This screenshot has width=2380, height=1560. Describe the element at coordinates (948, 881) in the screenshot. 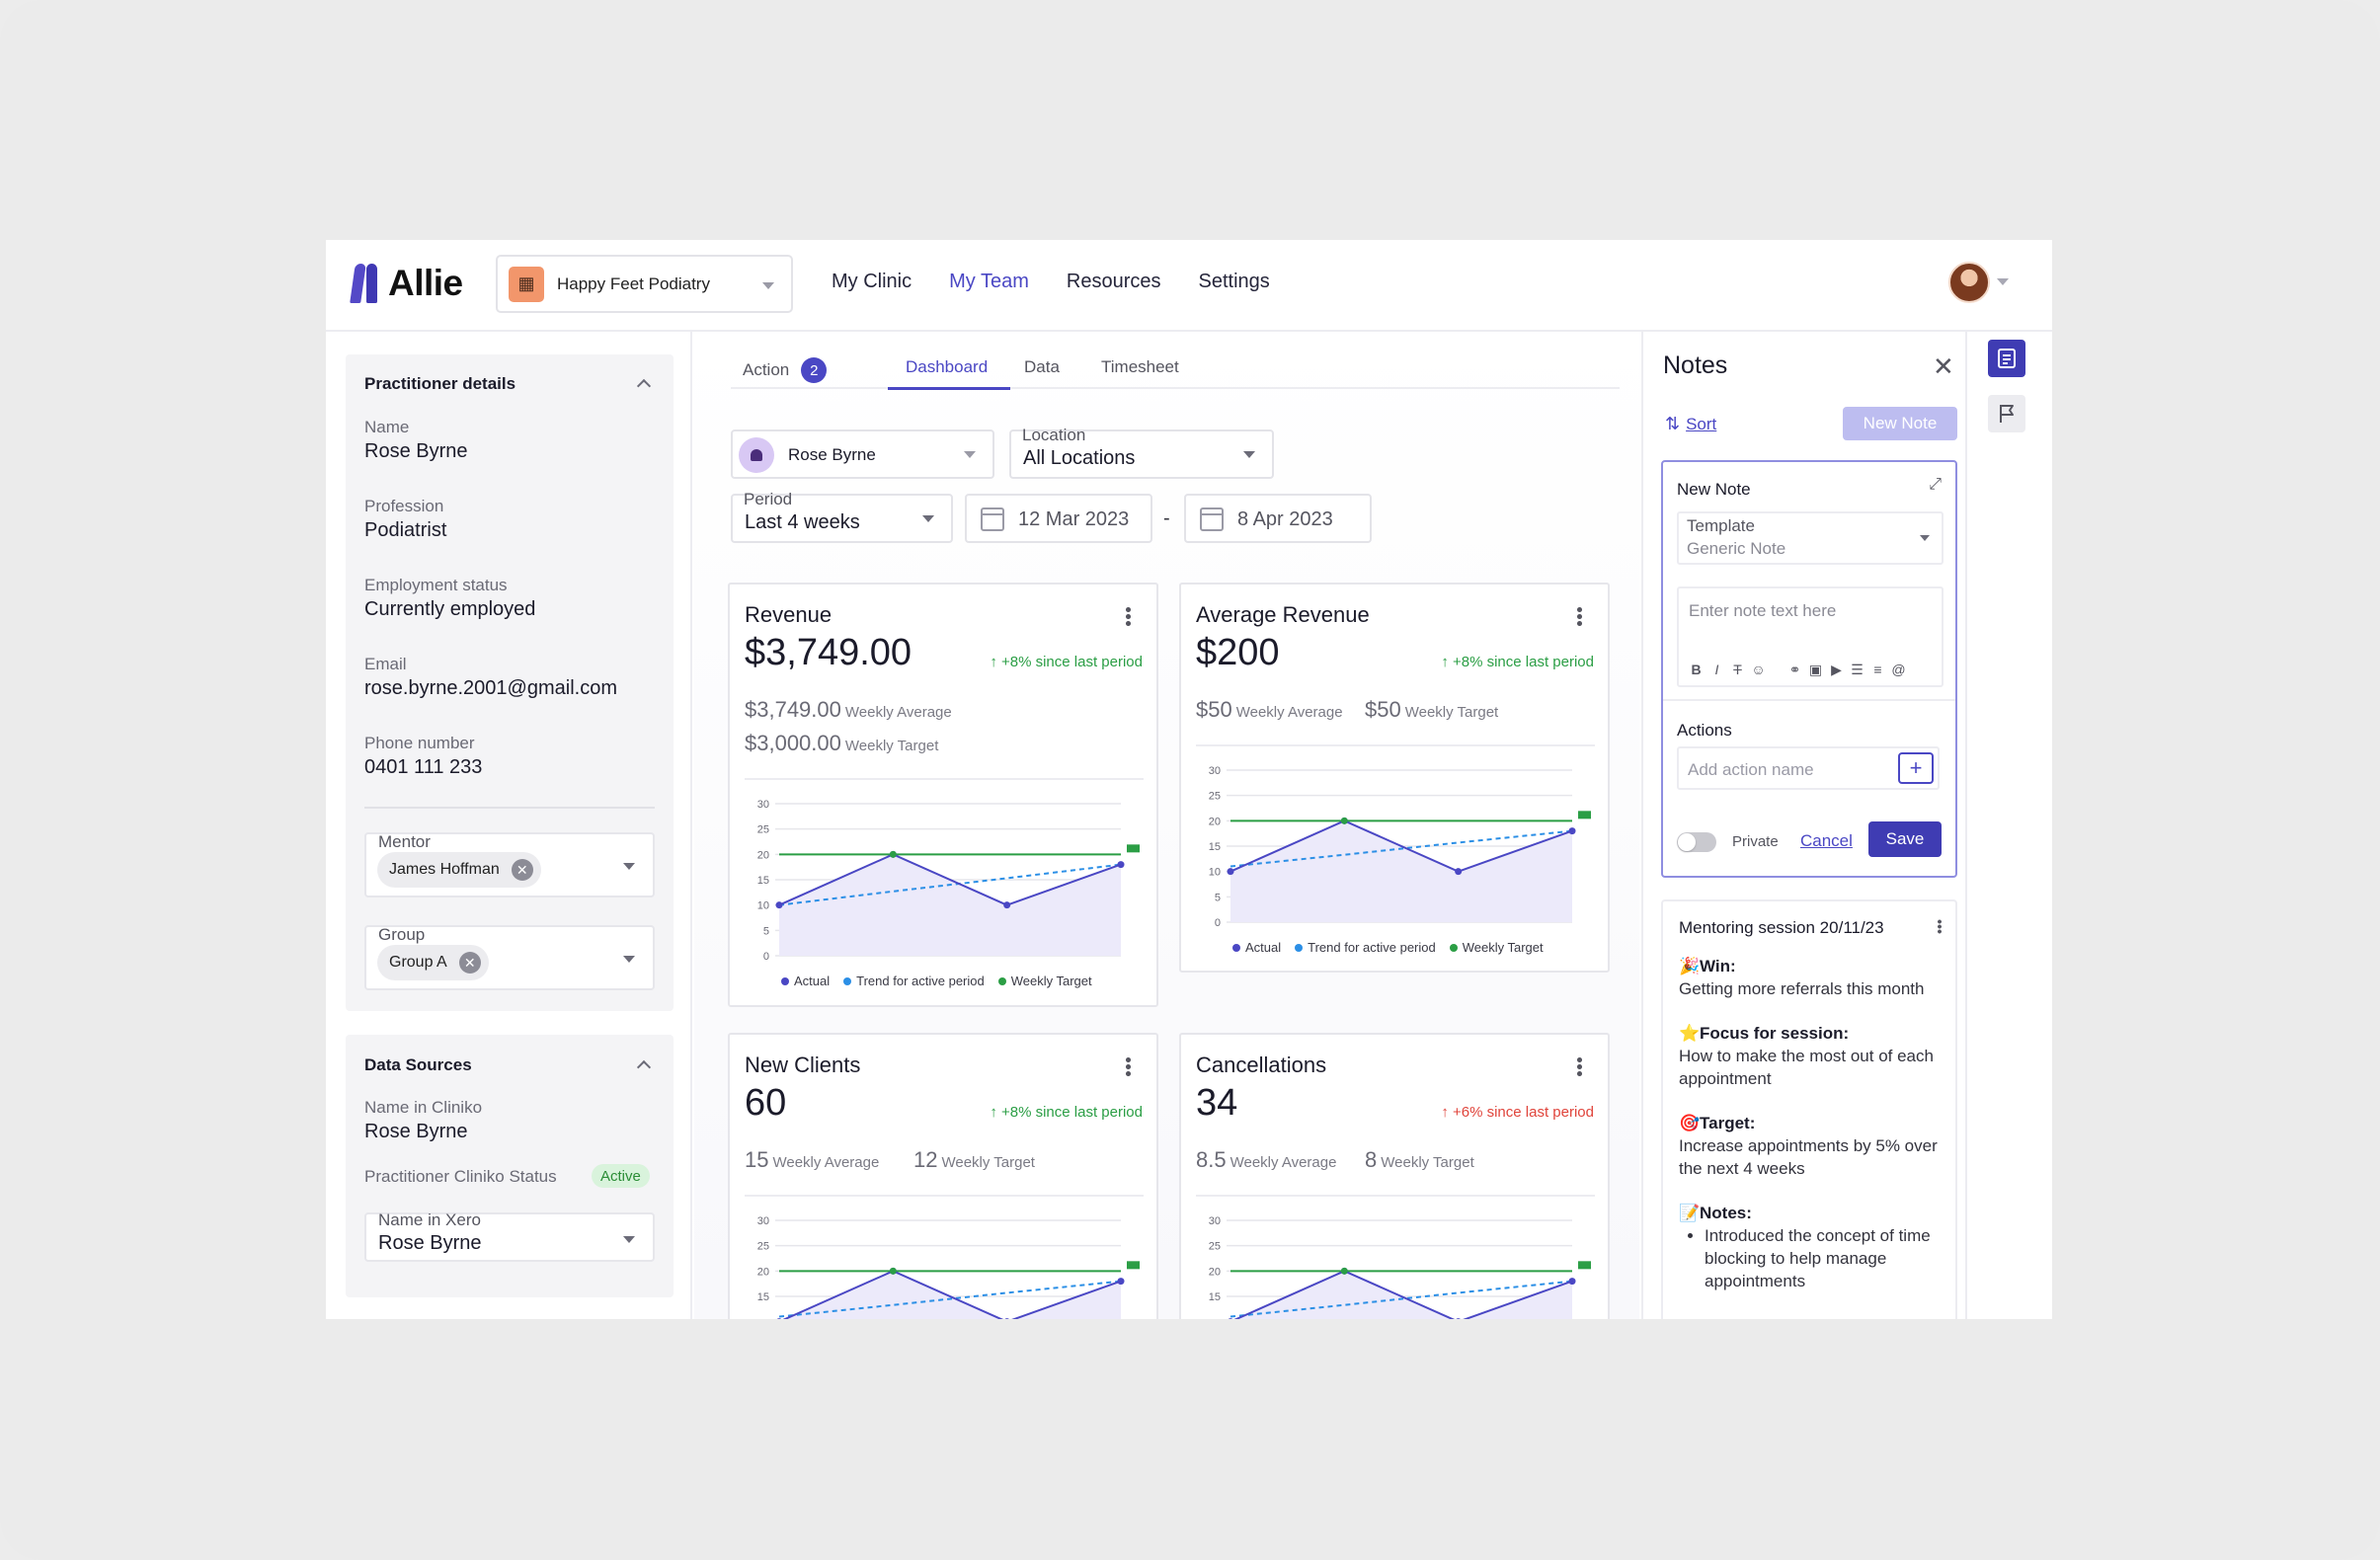

I see `line-chart: 0 5 10 15 20 25 30` at that location.